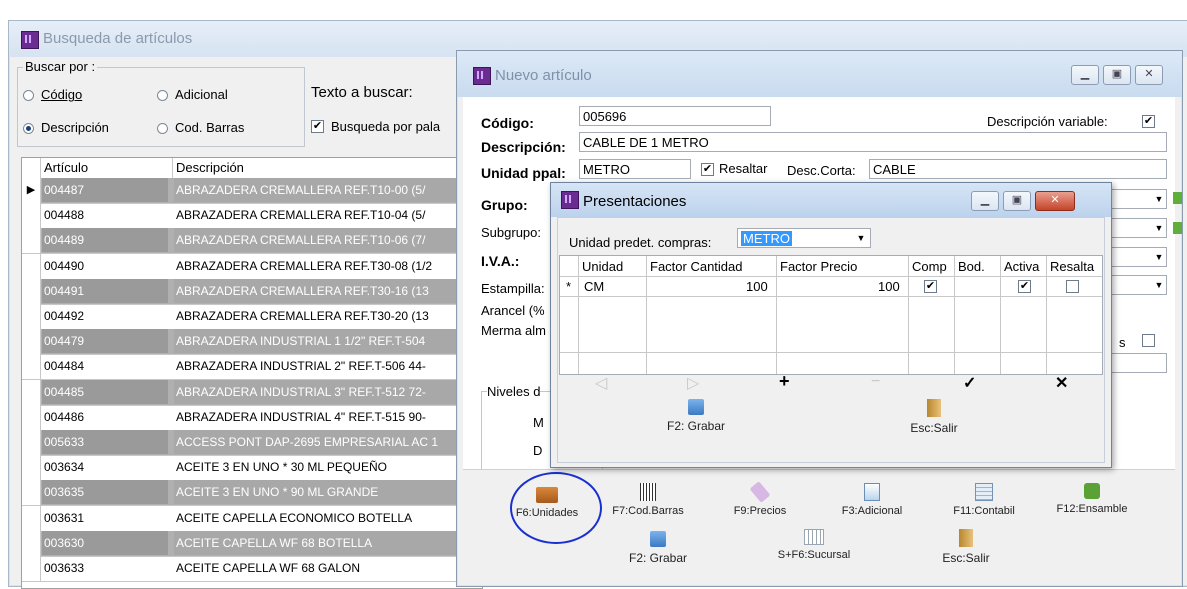 This screenshot has height=589, width=1187. Describe the element at coordinates (696, 416) in the screenshot. I see `pres-grabar-button: F2: Grabar` at that location.